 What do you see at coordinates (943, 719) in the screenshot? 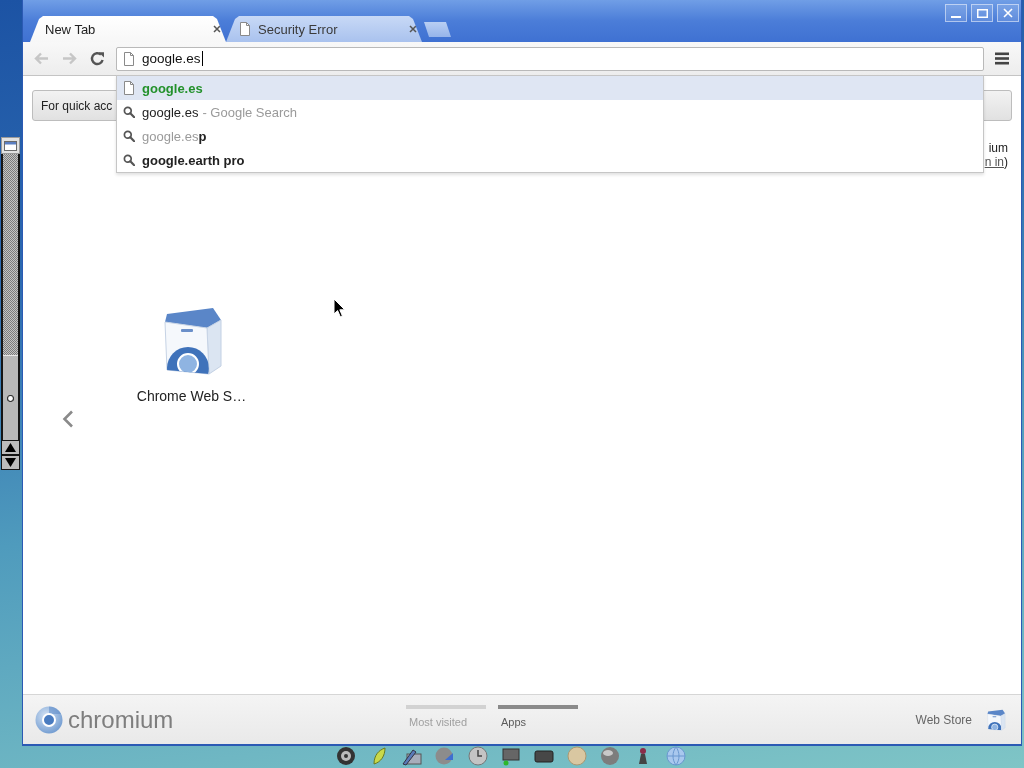
I see `web-store-link: Web Store` at bounding box center [943, 719].